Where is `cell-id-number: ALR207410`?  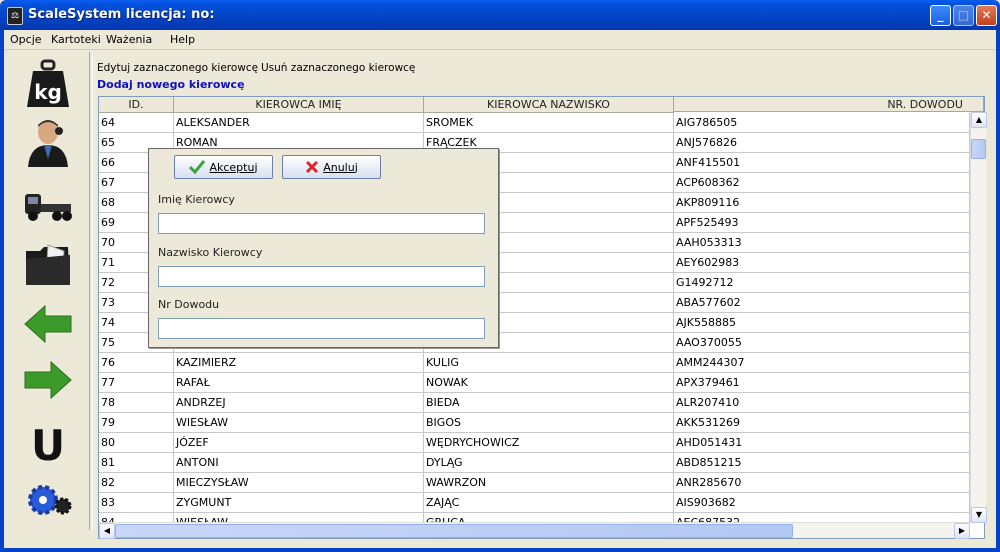 cell-id-number: ALR207410 is located at coordinates (822, 403).